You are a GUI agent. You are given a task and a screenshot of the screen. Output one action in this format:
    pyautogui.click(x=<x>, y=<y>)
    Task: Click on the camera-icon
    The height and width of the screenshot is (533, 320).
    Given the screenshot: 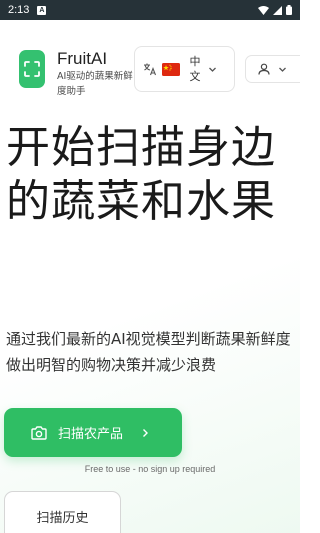 What is the action you would take?
    pyautogui.click(x=39, y=432)
    